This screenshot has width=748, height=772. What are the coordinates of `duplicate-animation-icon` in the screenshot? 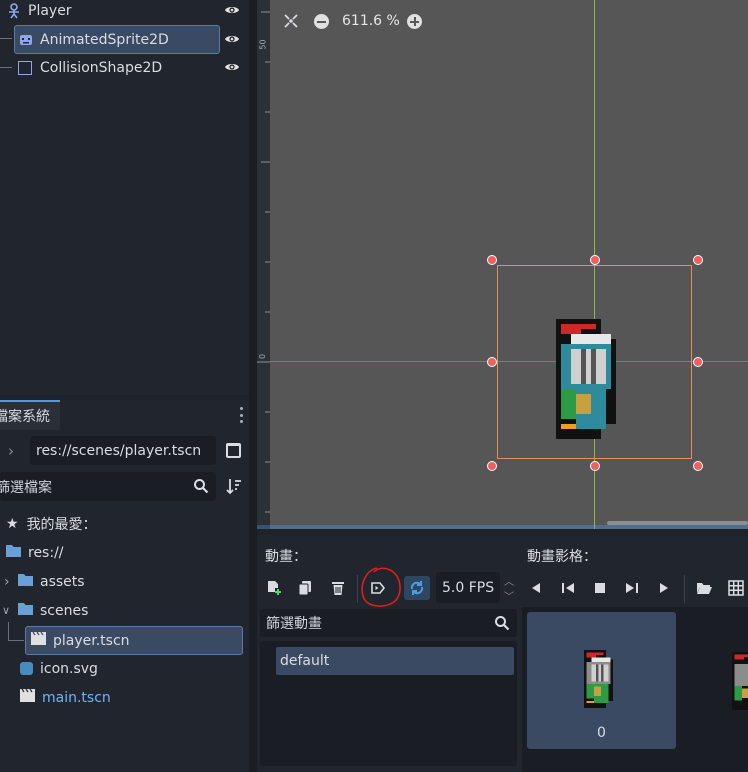 It's located at (305, 588).